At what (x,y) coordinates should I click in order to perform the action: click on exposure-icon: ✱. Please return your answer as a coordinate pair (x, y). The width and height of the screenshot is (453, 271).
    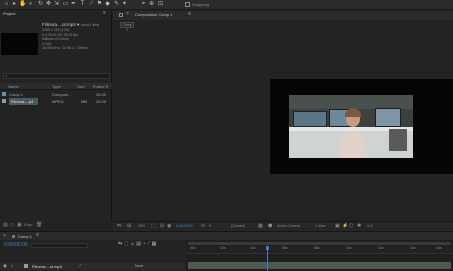
    Looking at the image, I should click on (359, 226).